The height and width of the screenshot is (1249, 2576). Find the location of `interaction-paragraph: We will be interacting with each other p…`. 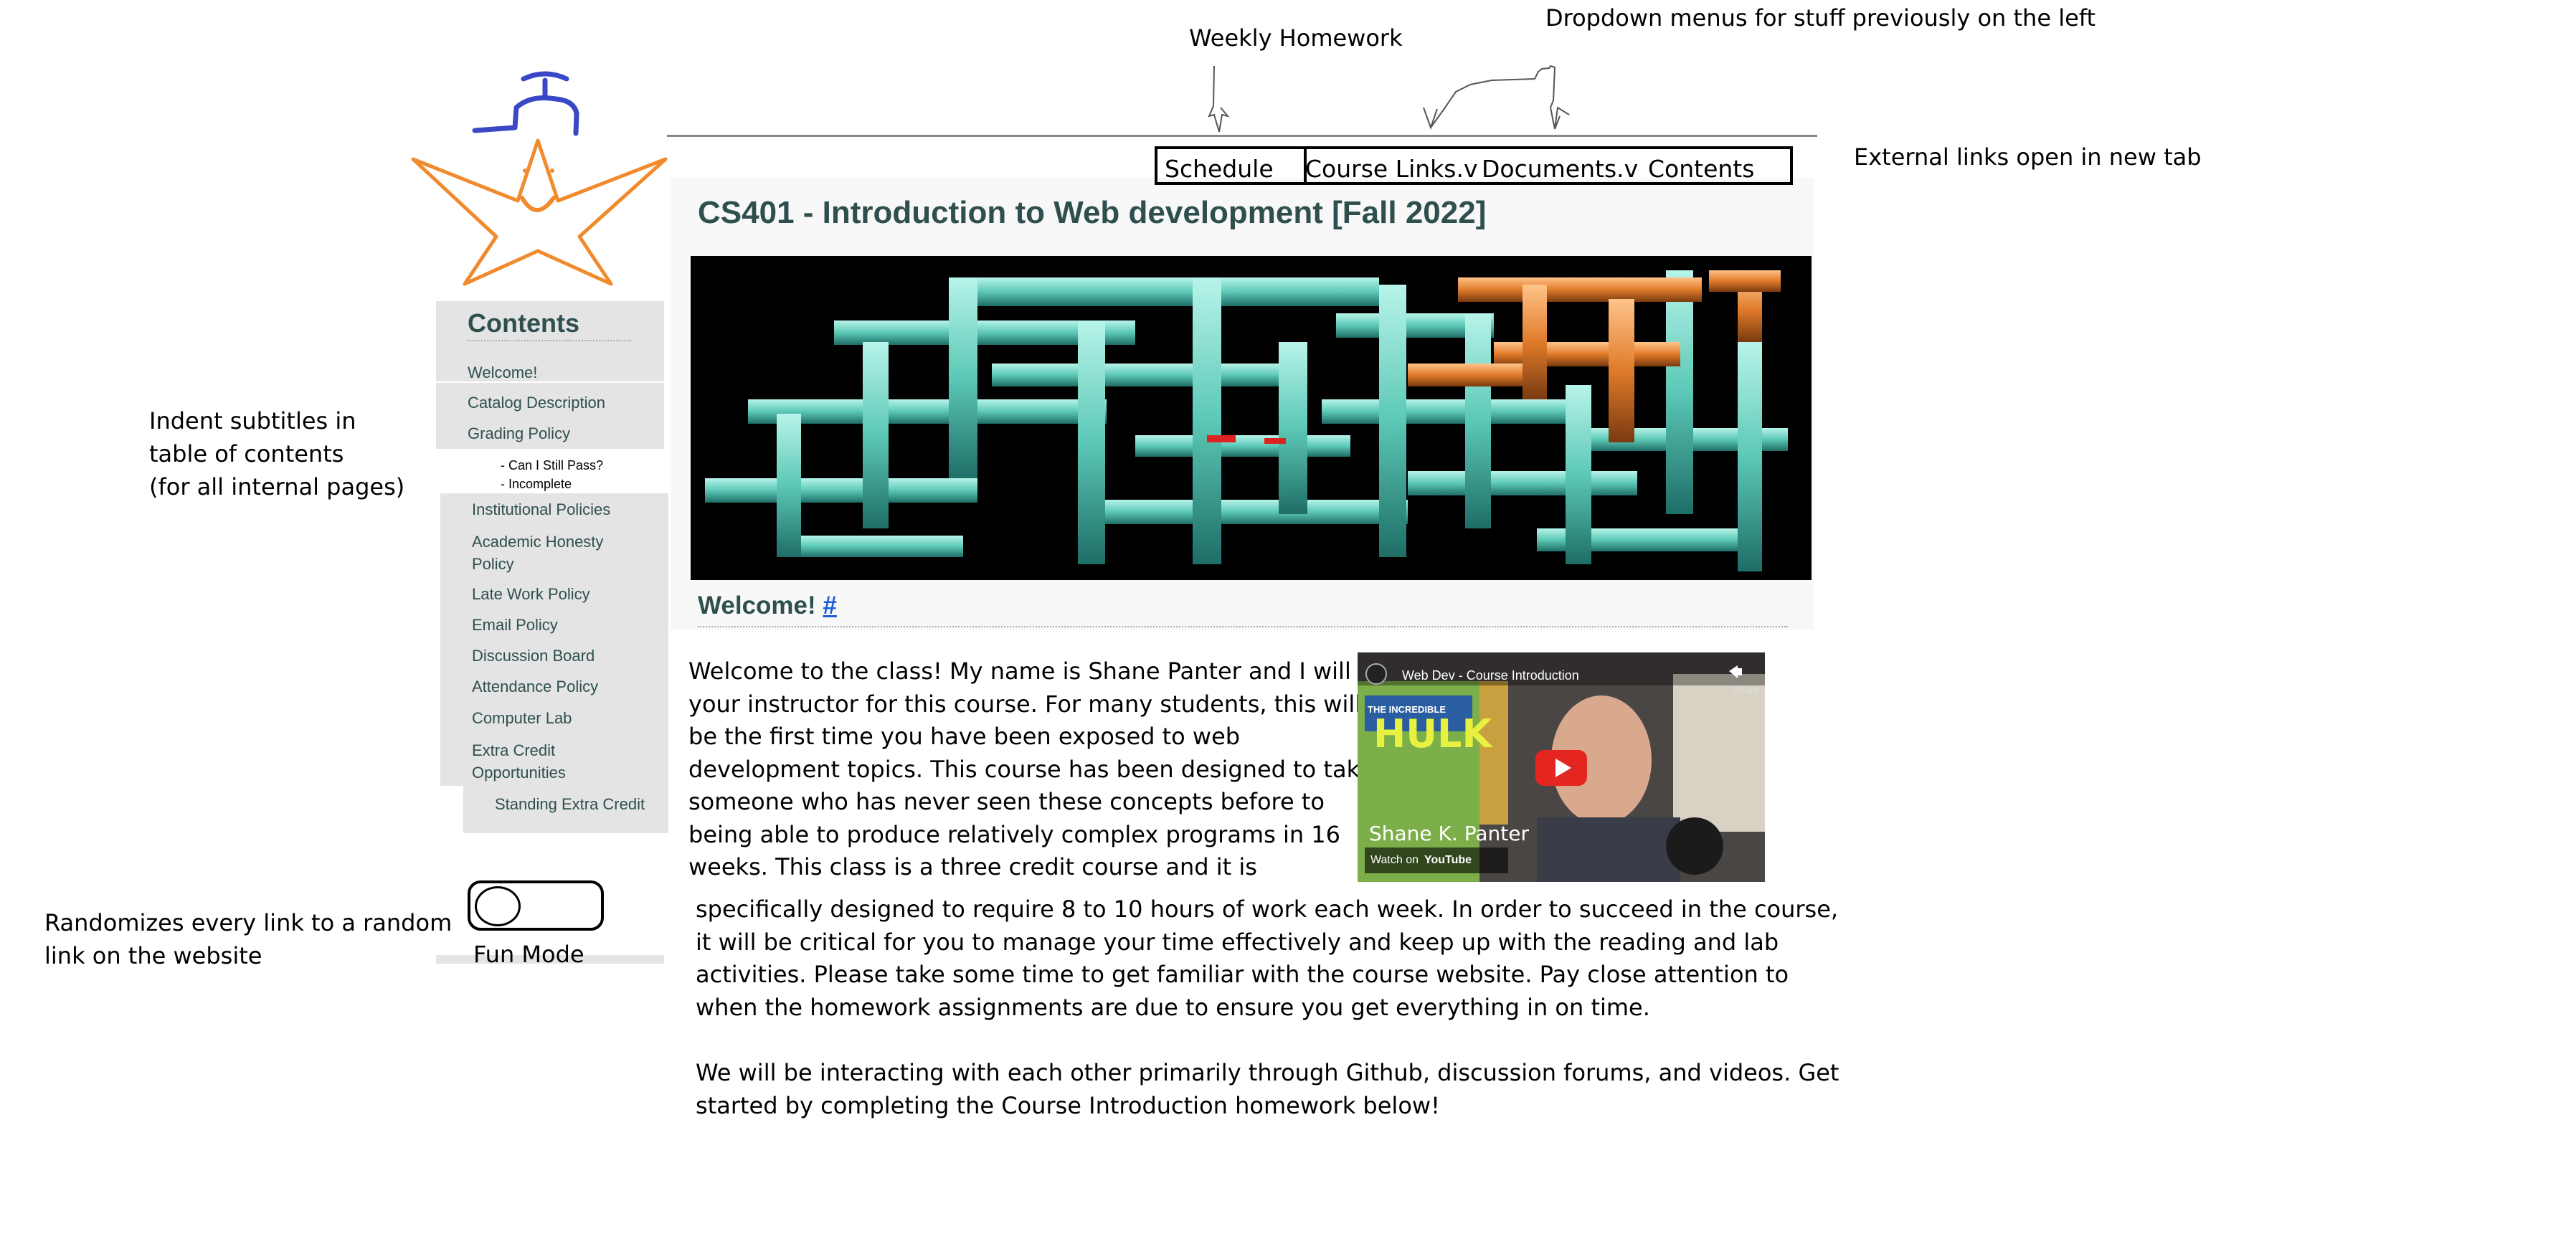

interaction-paragraph: We will be interacting with each other p… is located at coordinates (1267, 1089).